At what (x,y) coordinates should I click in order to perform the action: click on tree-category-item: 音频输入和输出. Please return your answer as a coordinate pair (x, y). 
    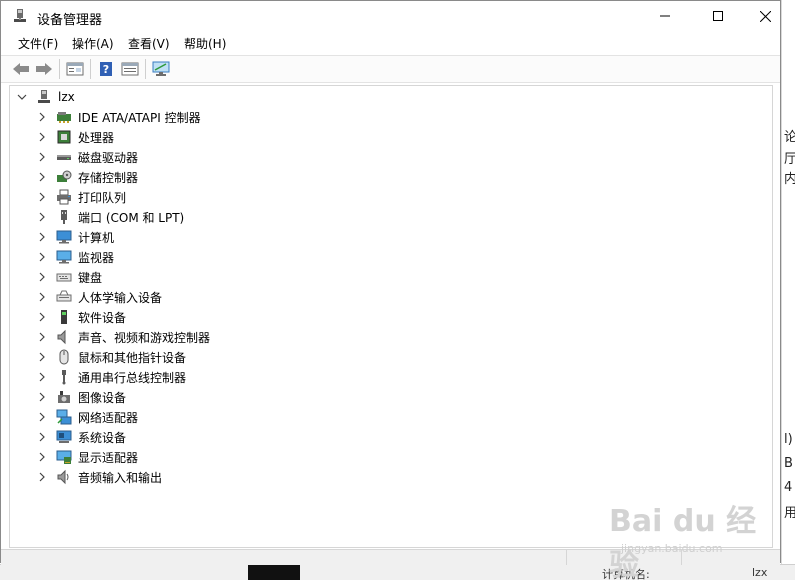
    Looking at the image, I should click on (99, 477).